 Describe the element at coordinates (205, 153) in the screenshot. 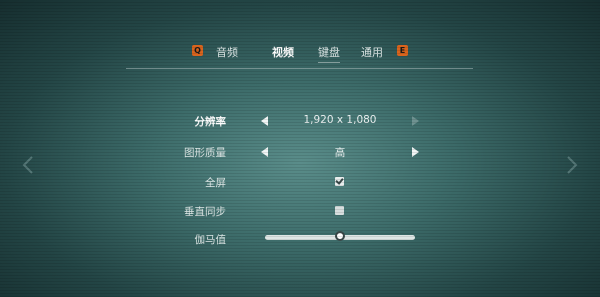

I see `graphics-quality-label: 图形质量` at that location.